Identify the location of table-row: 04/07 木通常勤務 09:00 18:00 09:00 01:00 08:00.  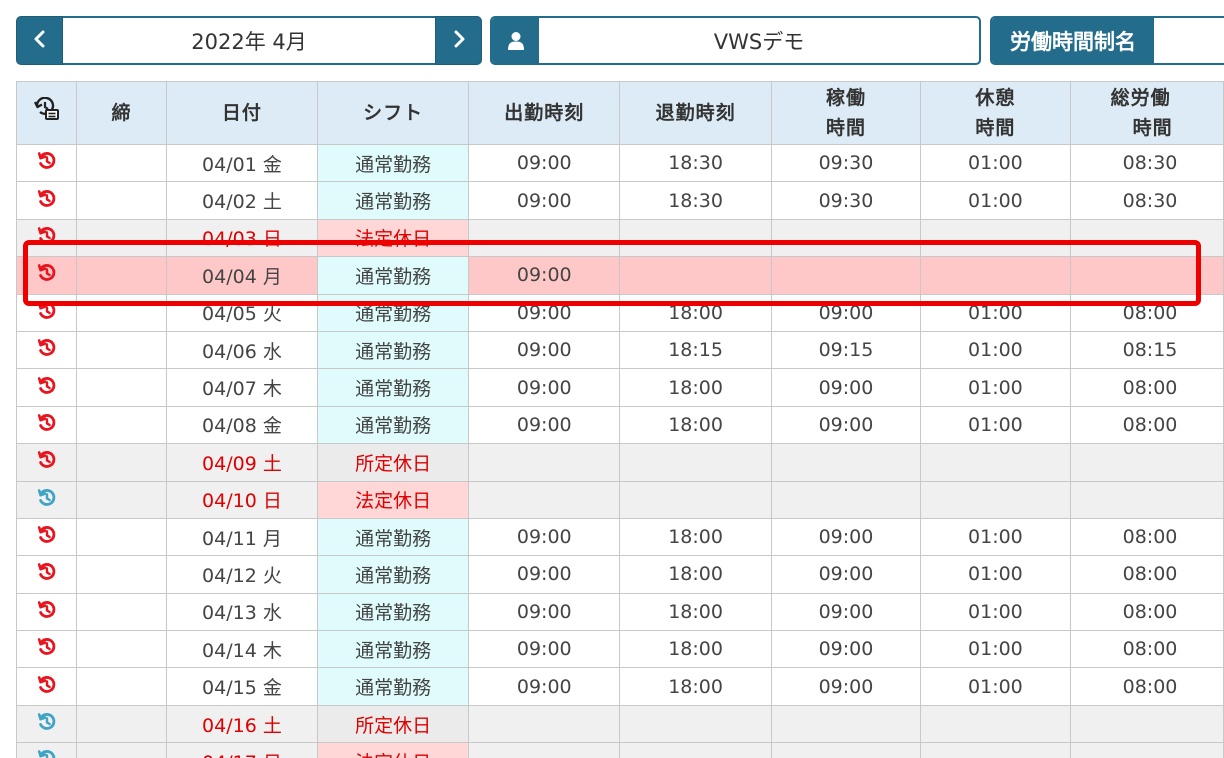
(619, 387).